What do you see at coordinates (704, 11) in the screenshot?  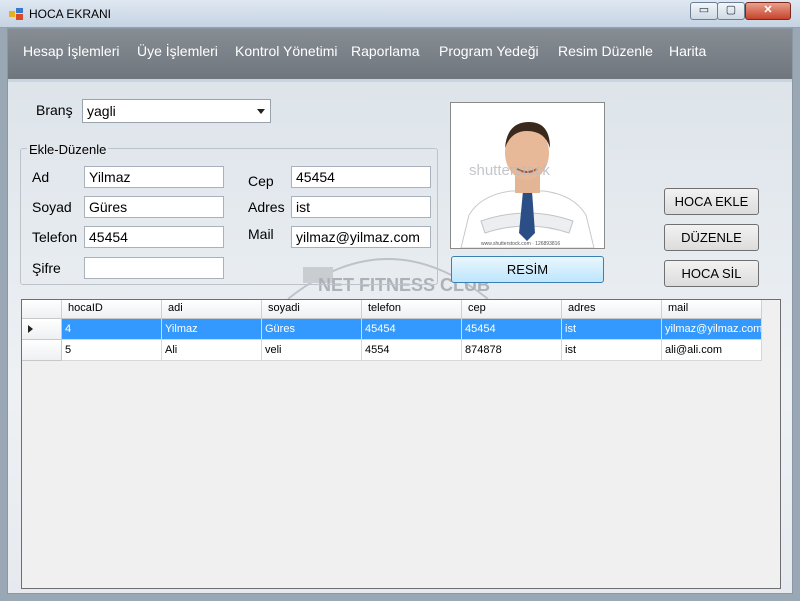 I see `minimize-button: ▭` at bounding box center [704, 11].